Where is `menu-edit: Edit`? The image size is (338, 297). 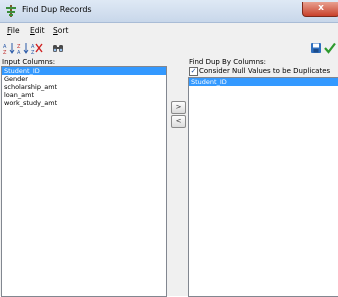 menu-edit: Edit is located at coordinates (37, 30).